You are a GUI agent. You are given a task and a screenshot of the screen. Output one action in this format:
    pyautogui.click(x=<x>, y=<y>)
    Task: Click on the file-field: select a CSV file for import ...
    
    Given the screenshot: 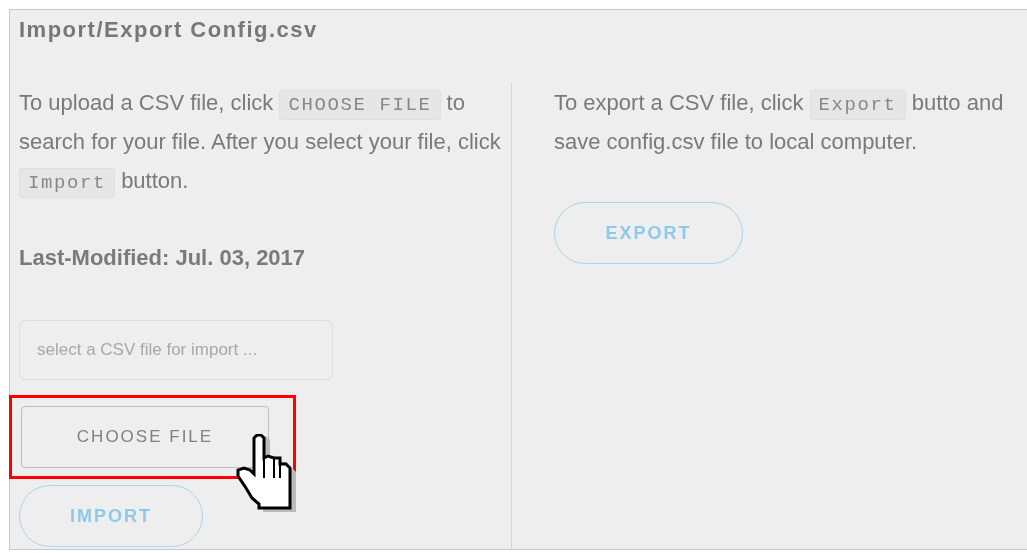 What is the action you would take?
    pyautogui.click(x=176, y=350)
    